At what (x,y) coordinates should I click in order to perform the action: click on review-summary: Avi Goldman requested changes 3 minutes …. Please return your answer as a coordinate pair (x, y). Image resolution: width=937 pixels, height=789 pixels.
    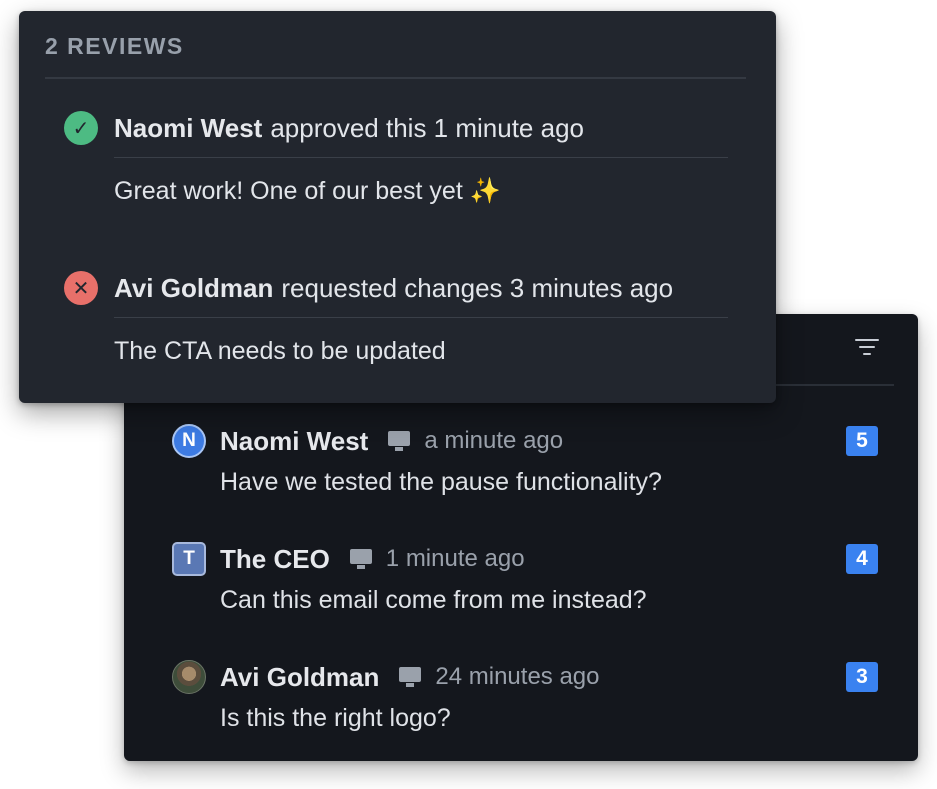
    Looking at the image, I should click on (393, 288).